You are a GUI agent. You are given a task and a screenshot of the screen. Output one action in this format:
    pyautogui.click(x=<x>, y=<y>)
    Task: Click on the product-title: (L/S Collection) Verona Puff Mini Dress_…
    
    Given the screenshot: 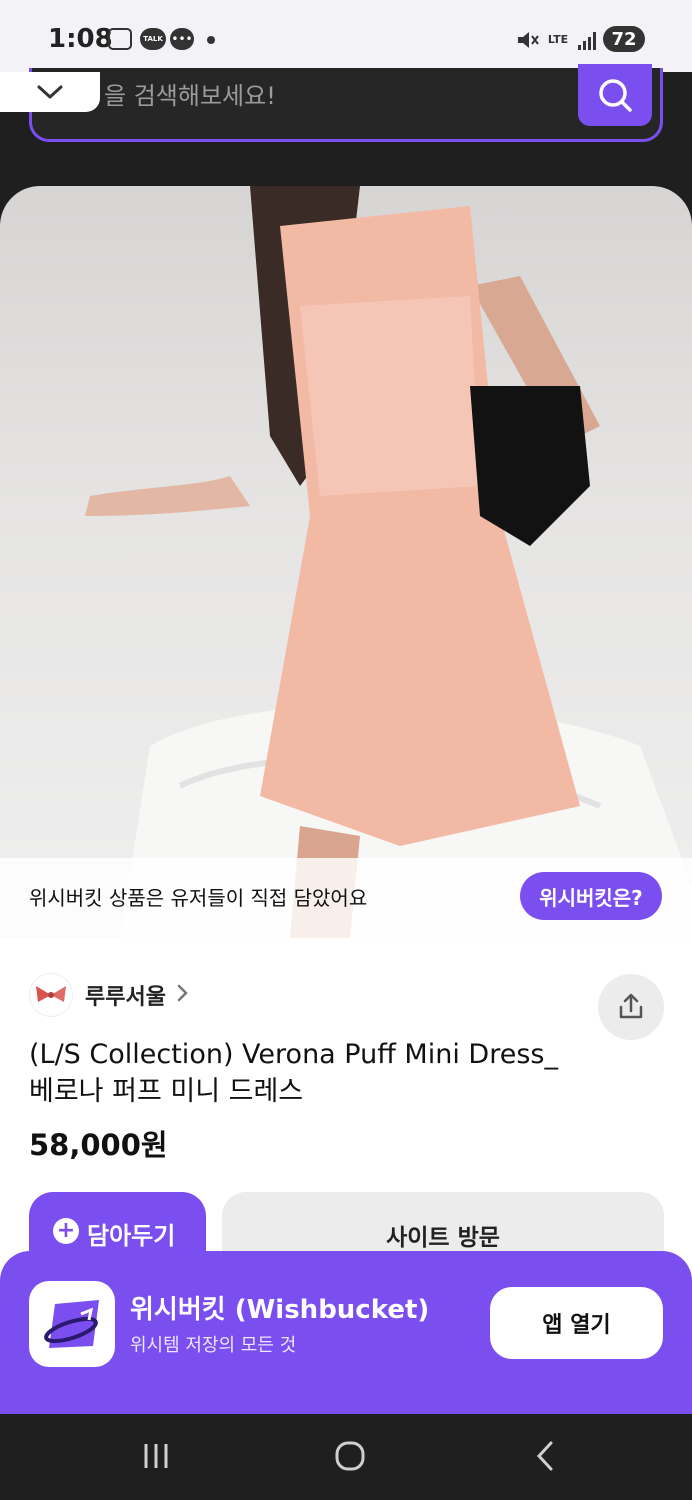 What is the action you would take?
    pyautogui.click(x=293, y=1073)
    